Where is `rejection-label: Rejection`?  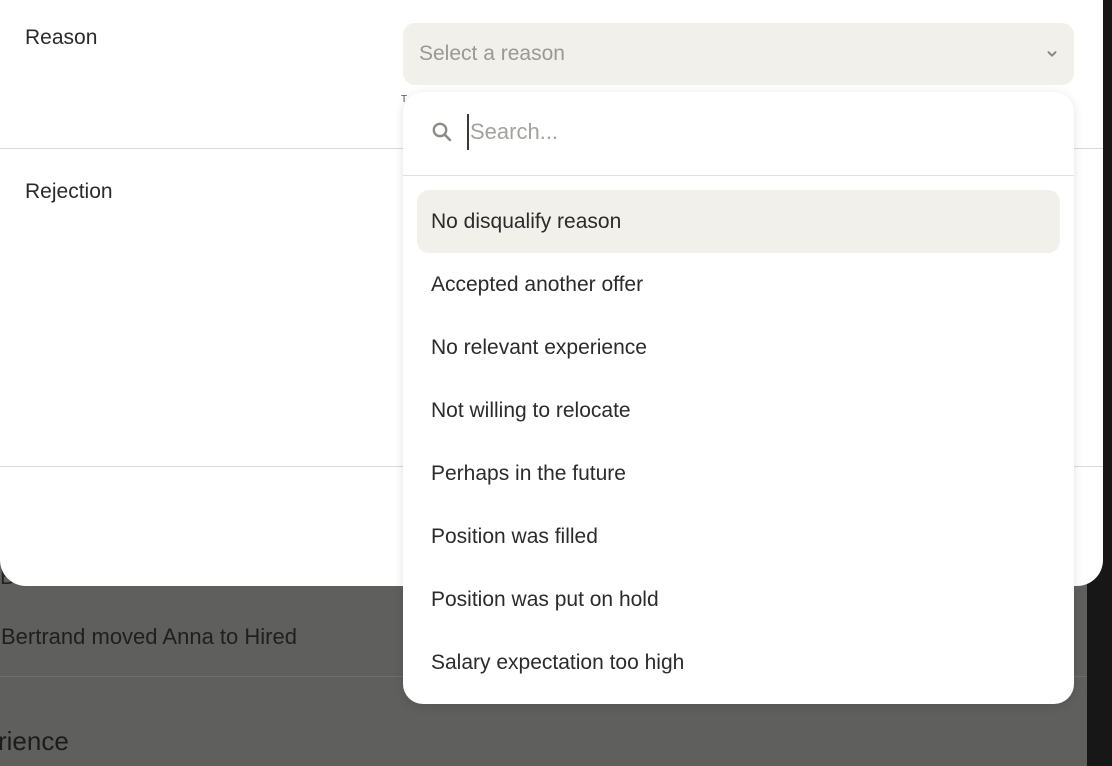 rejection-label: Rejection is located at coordinates (69, 191).